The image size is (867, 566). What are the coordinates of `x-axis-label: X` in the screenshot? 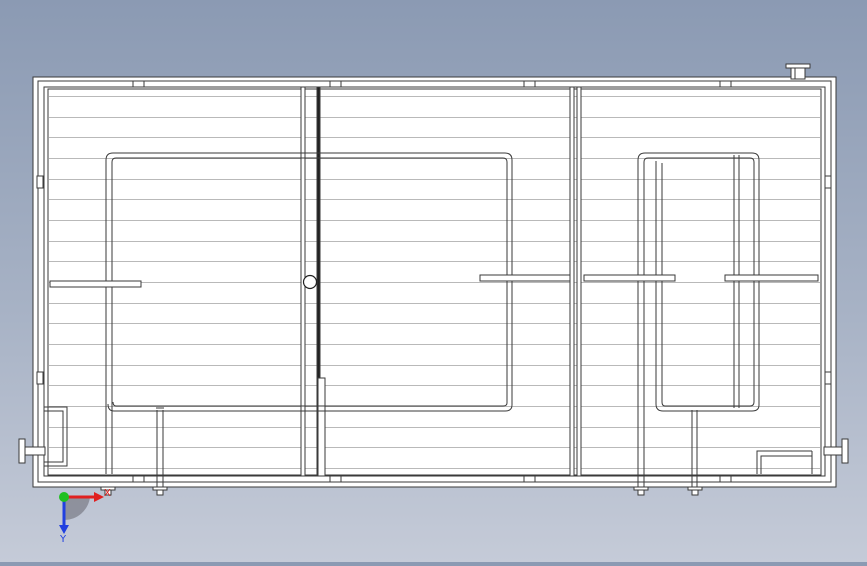 It's located at (107, 493).